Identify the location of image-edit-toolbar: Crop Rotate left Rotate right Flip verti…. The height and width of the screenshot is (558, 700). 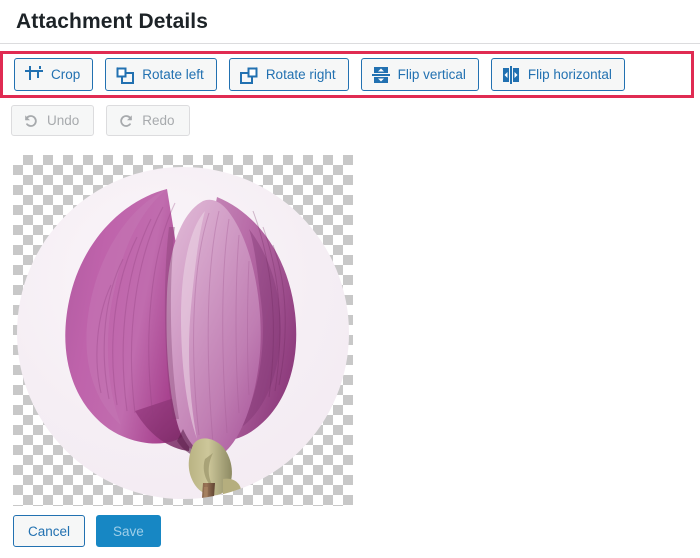
(347, 74).